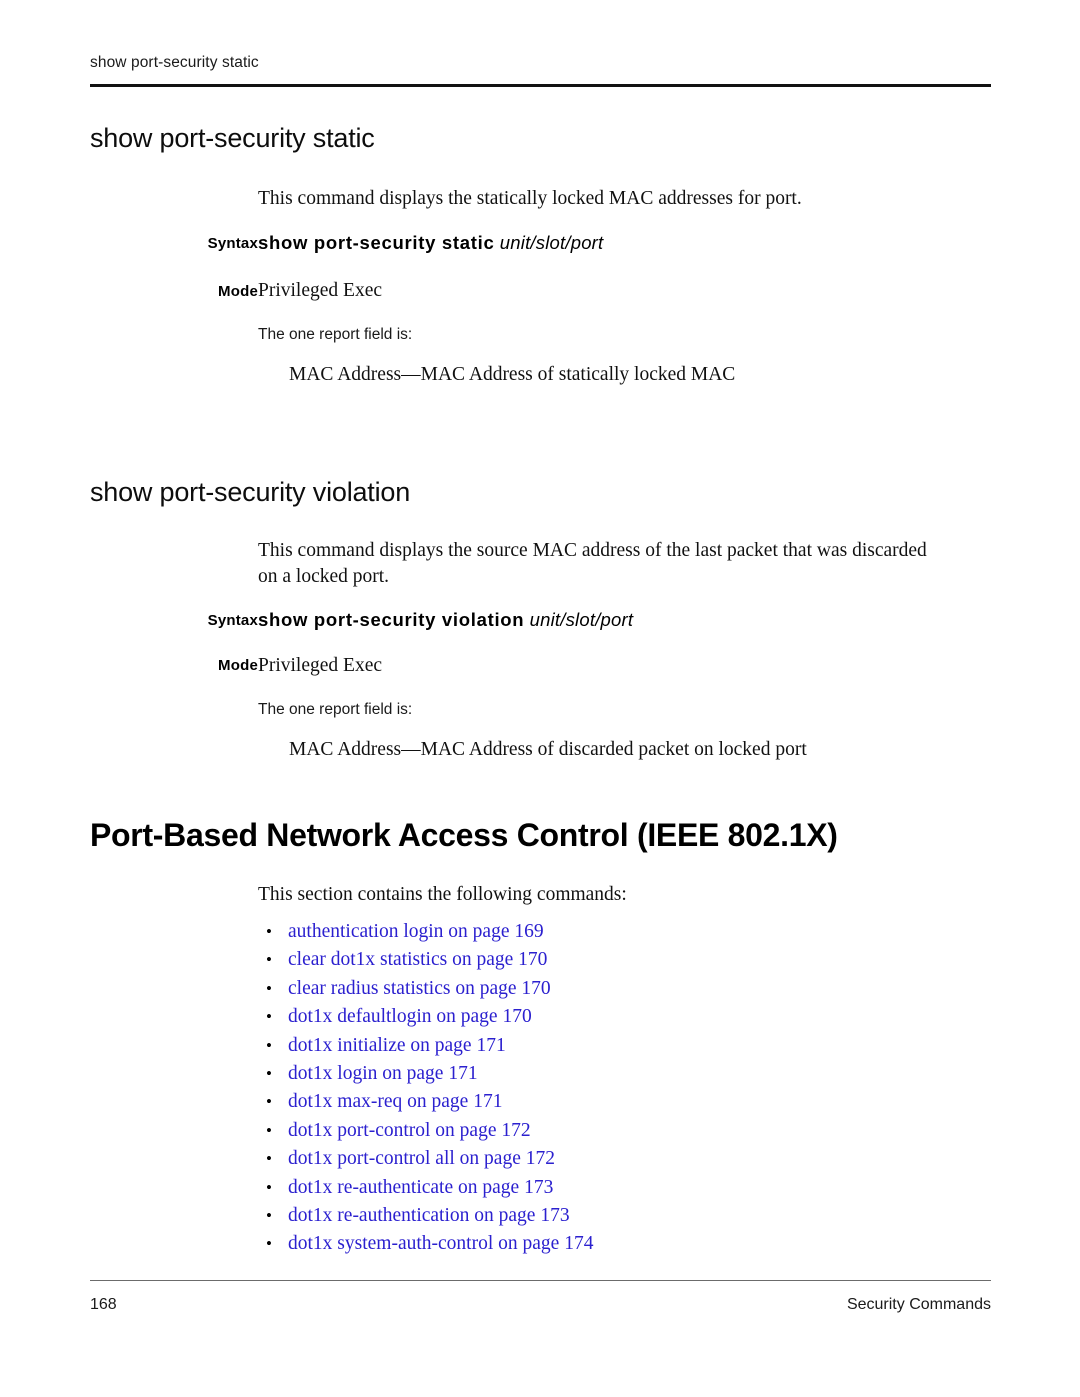  Describe the element at coordinates (608, 1102) in the screenshot. I see `list-item: • dot1x max-req on page 171` at that location.